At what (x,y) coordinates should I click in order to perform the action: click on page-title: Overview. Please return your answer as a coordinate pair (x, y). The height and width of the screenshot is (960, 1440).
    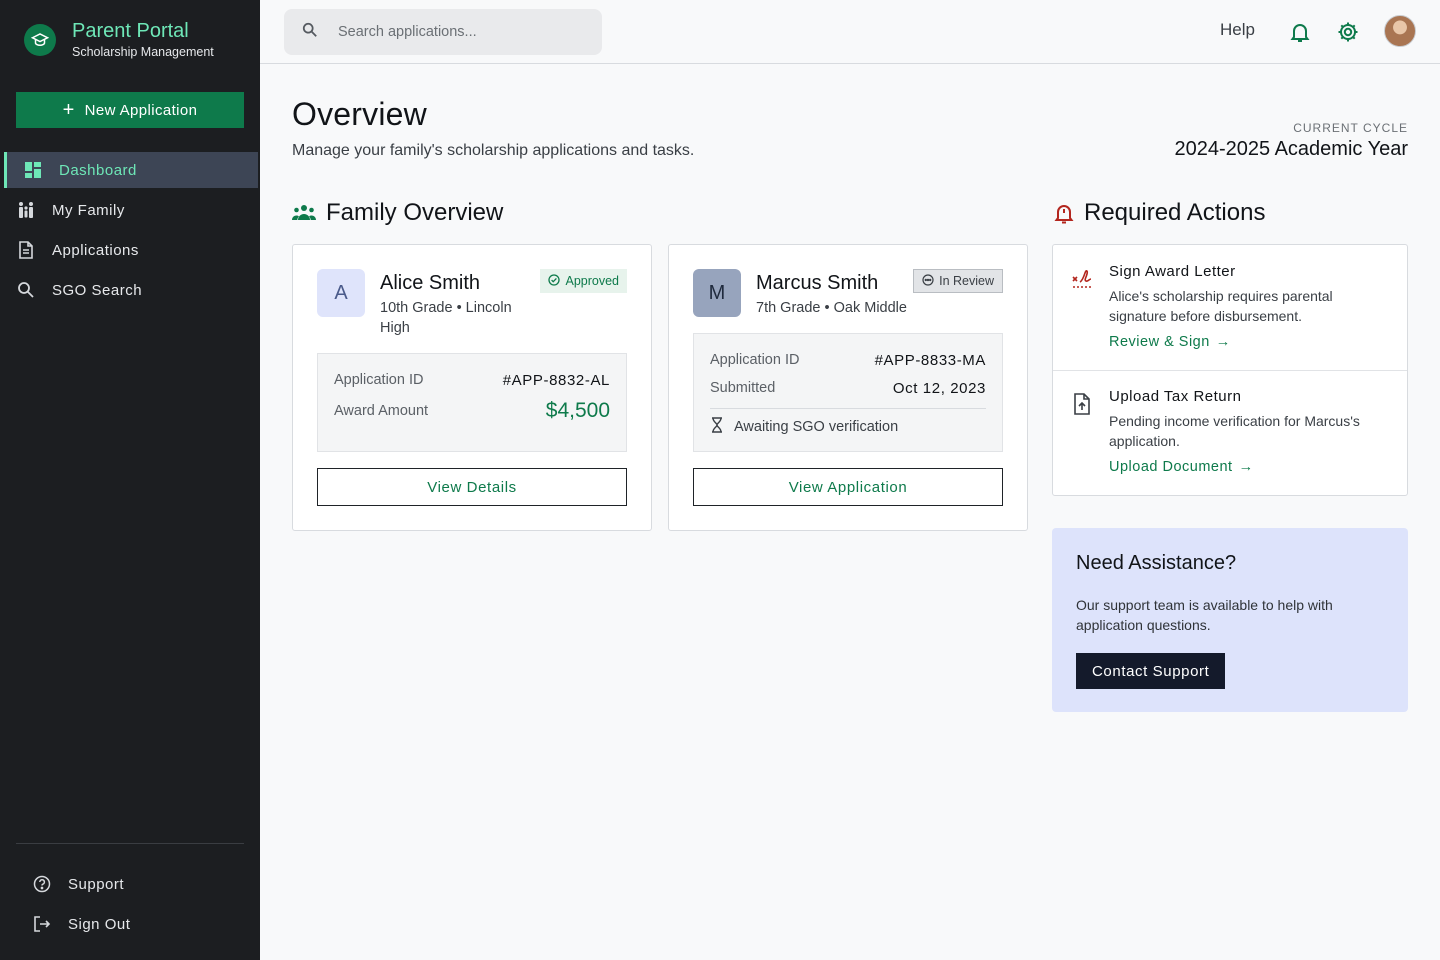
    Looking at the image, I should click on (359, 114).